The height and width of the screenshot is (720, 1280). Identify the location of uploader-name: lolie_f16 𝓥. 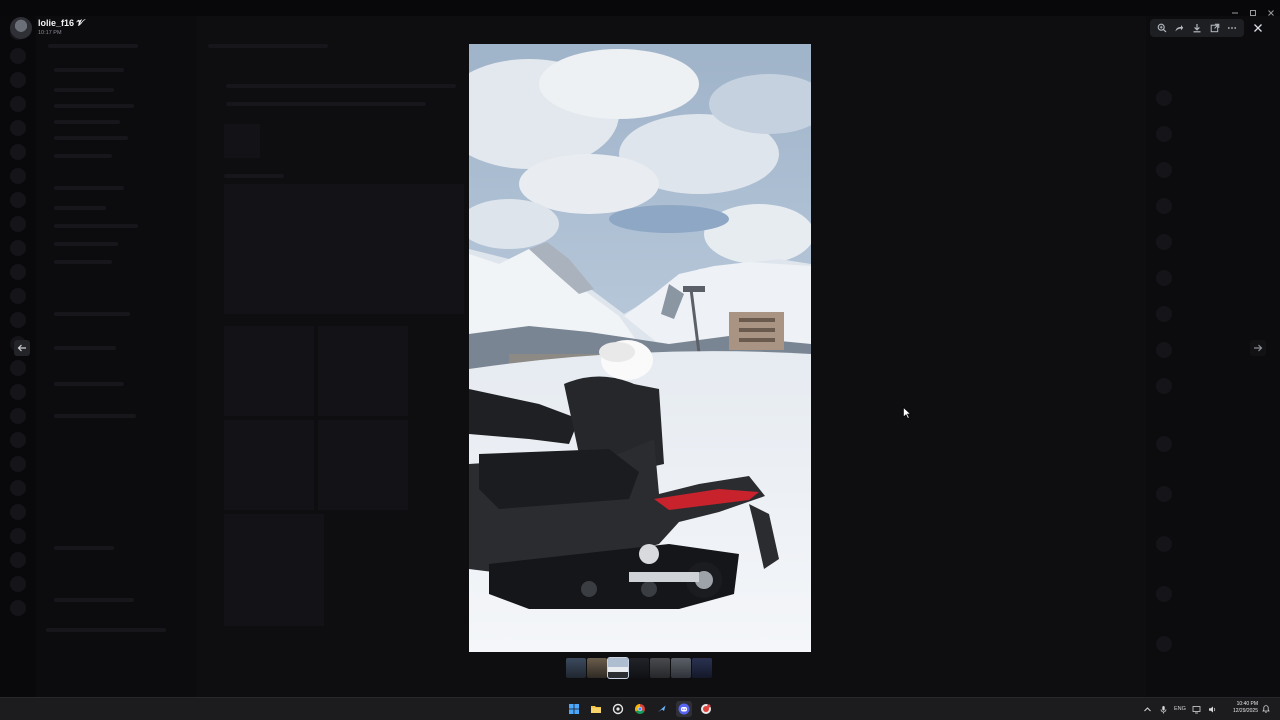
(61, 23).